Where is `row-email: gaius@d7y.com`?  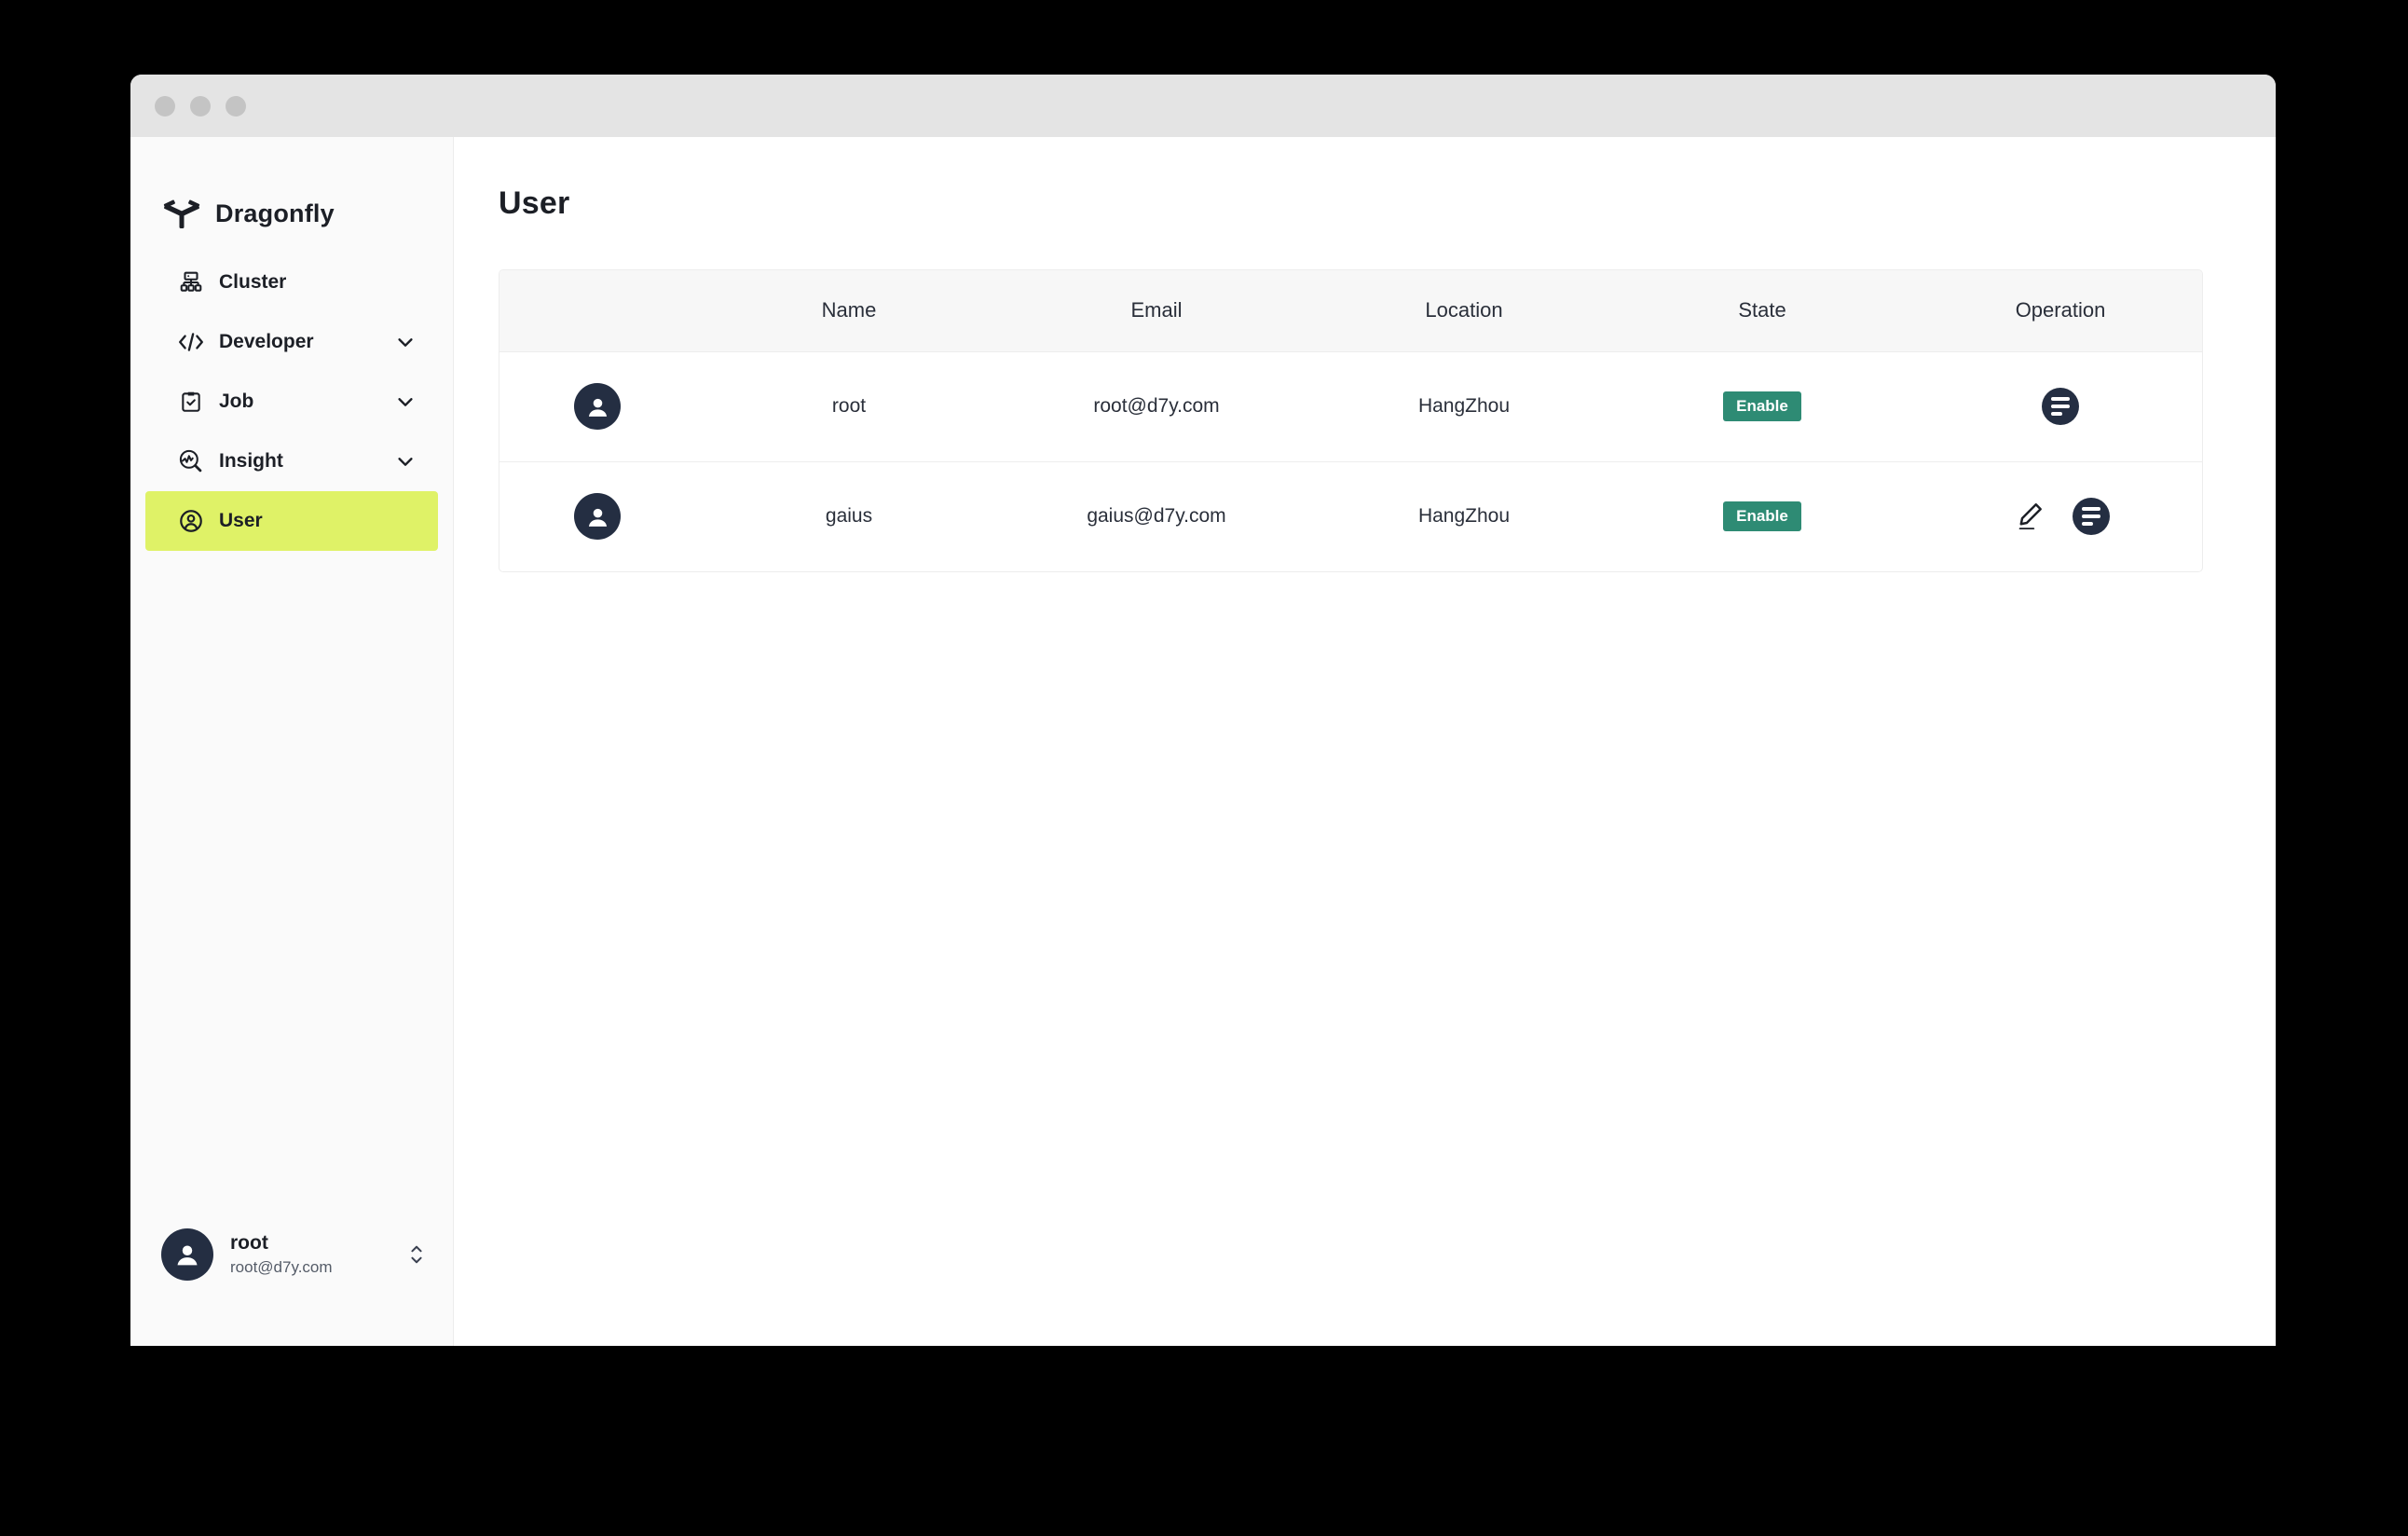 row-email: gaius@d7y.com is located at coordinates (1156, 516).